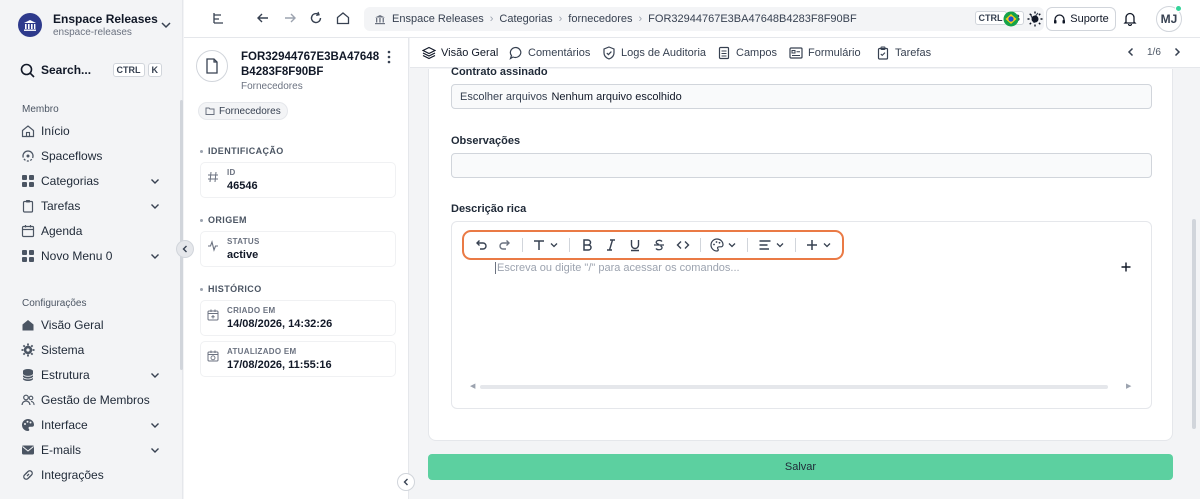  I want to click on workspace-name: Enspace Releases, so click(105, 19).